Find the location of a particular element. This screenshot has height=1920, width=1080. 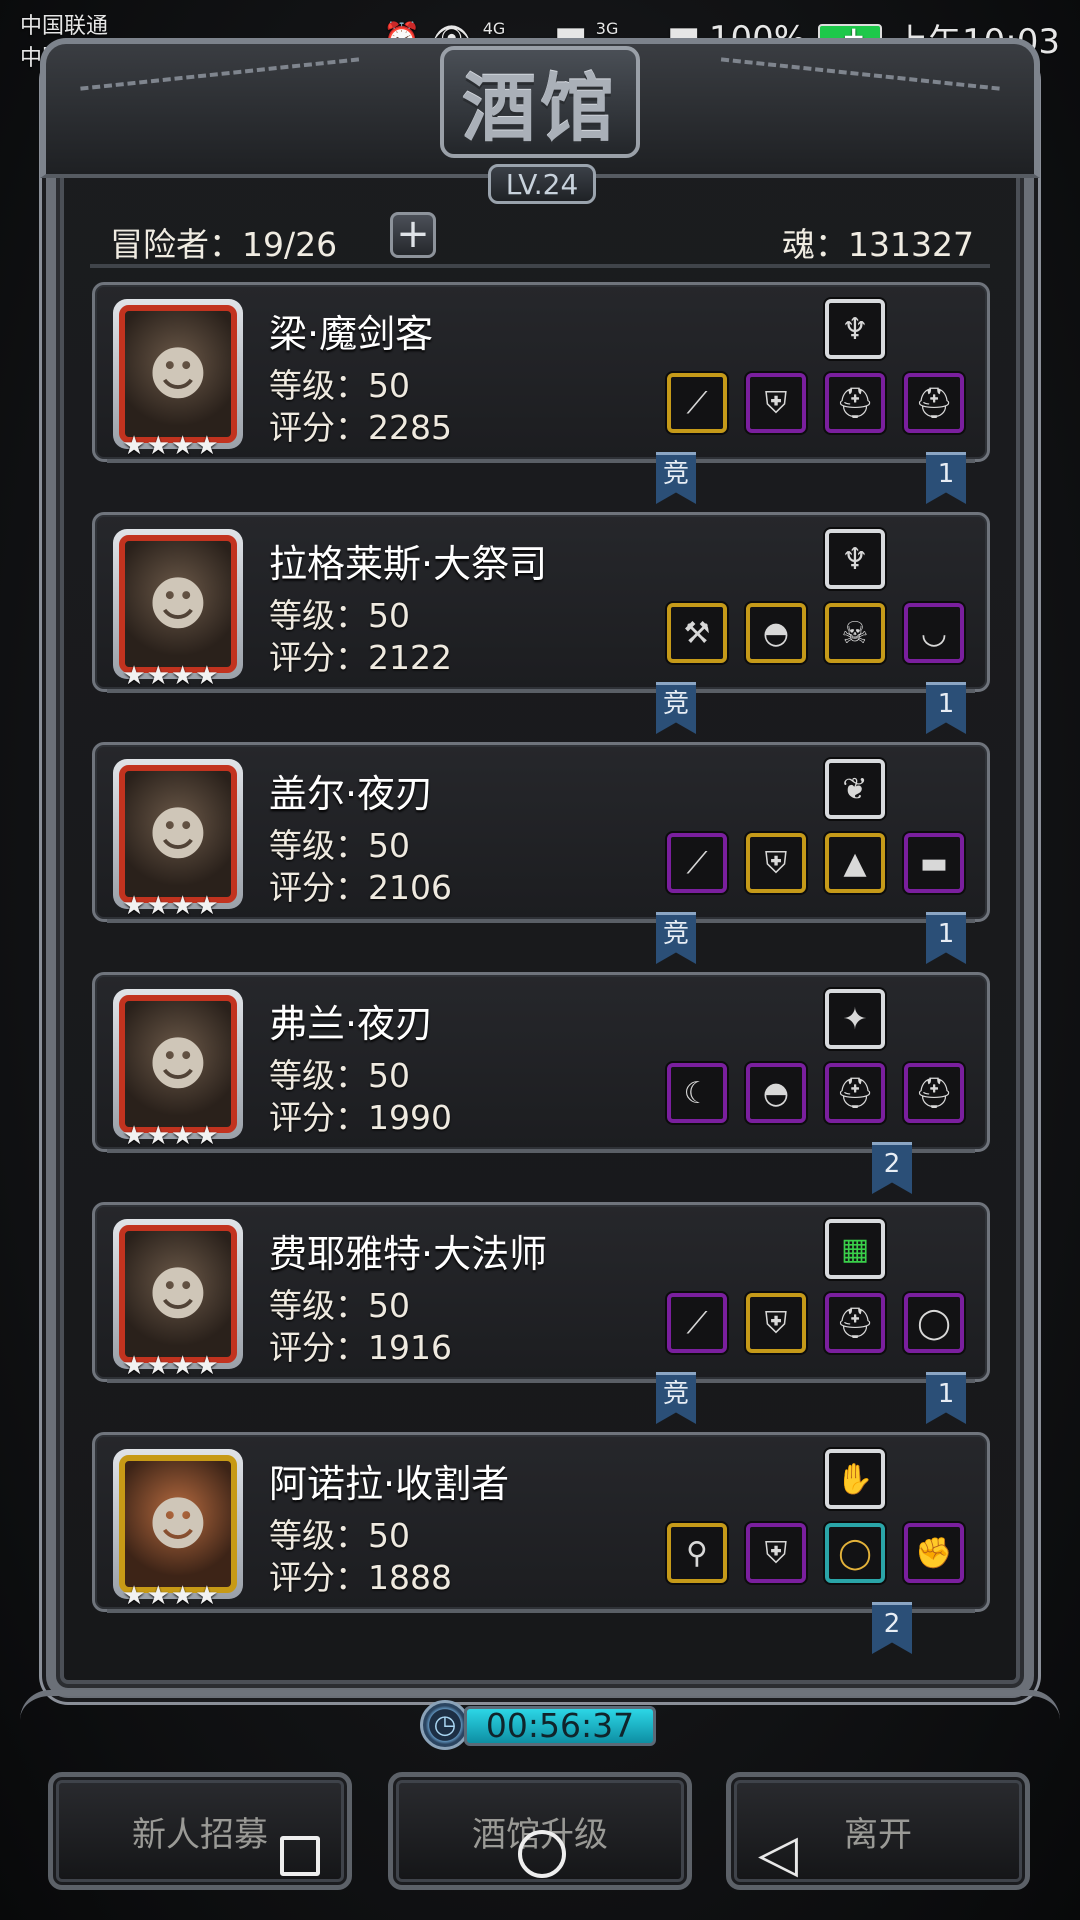

feather-icon: ❦ is located at coordinates (855, 789).